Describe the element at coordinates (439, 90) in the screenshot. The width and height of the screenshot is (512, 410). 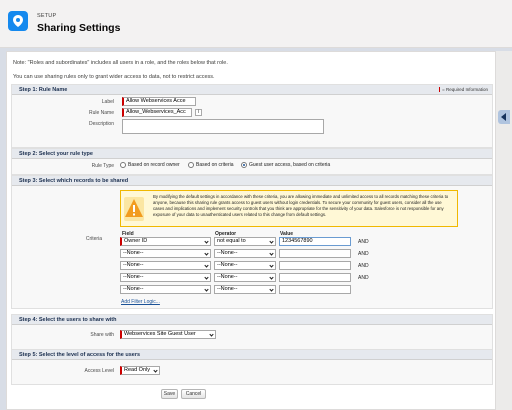
I see `required-marker-icon` at that location.